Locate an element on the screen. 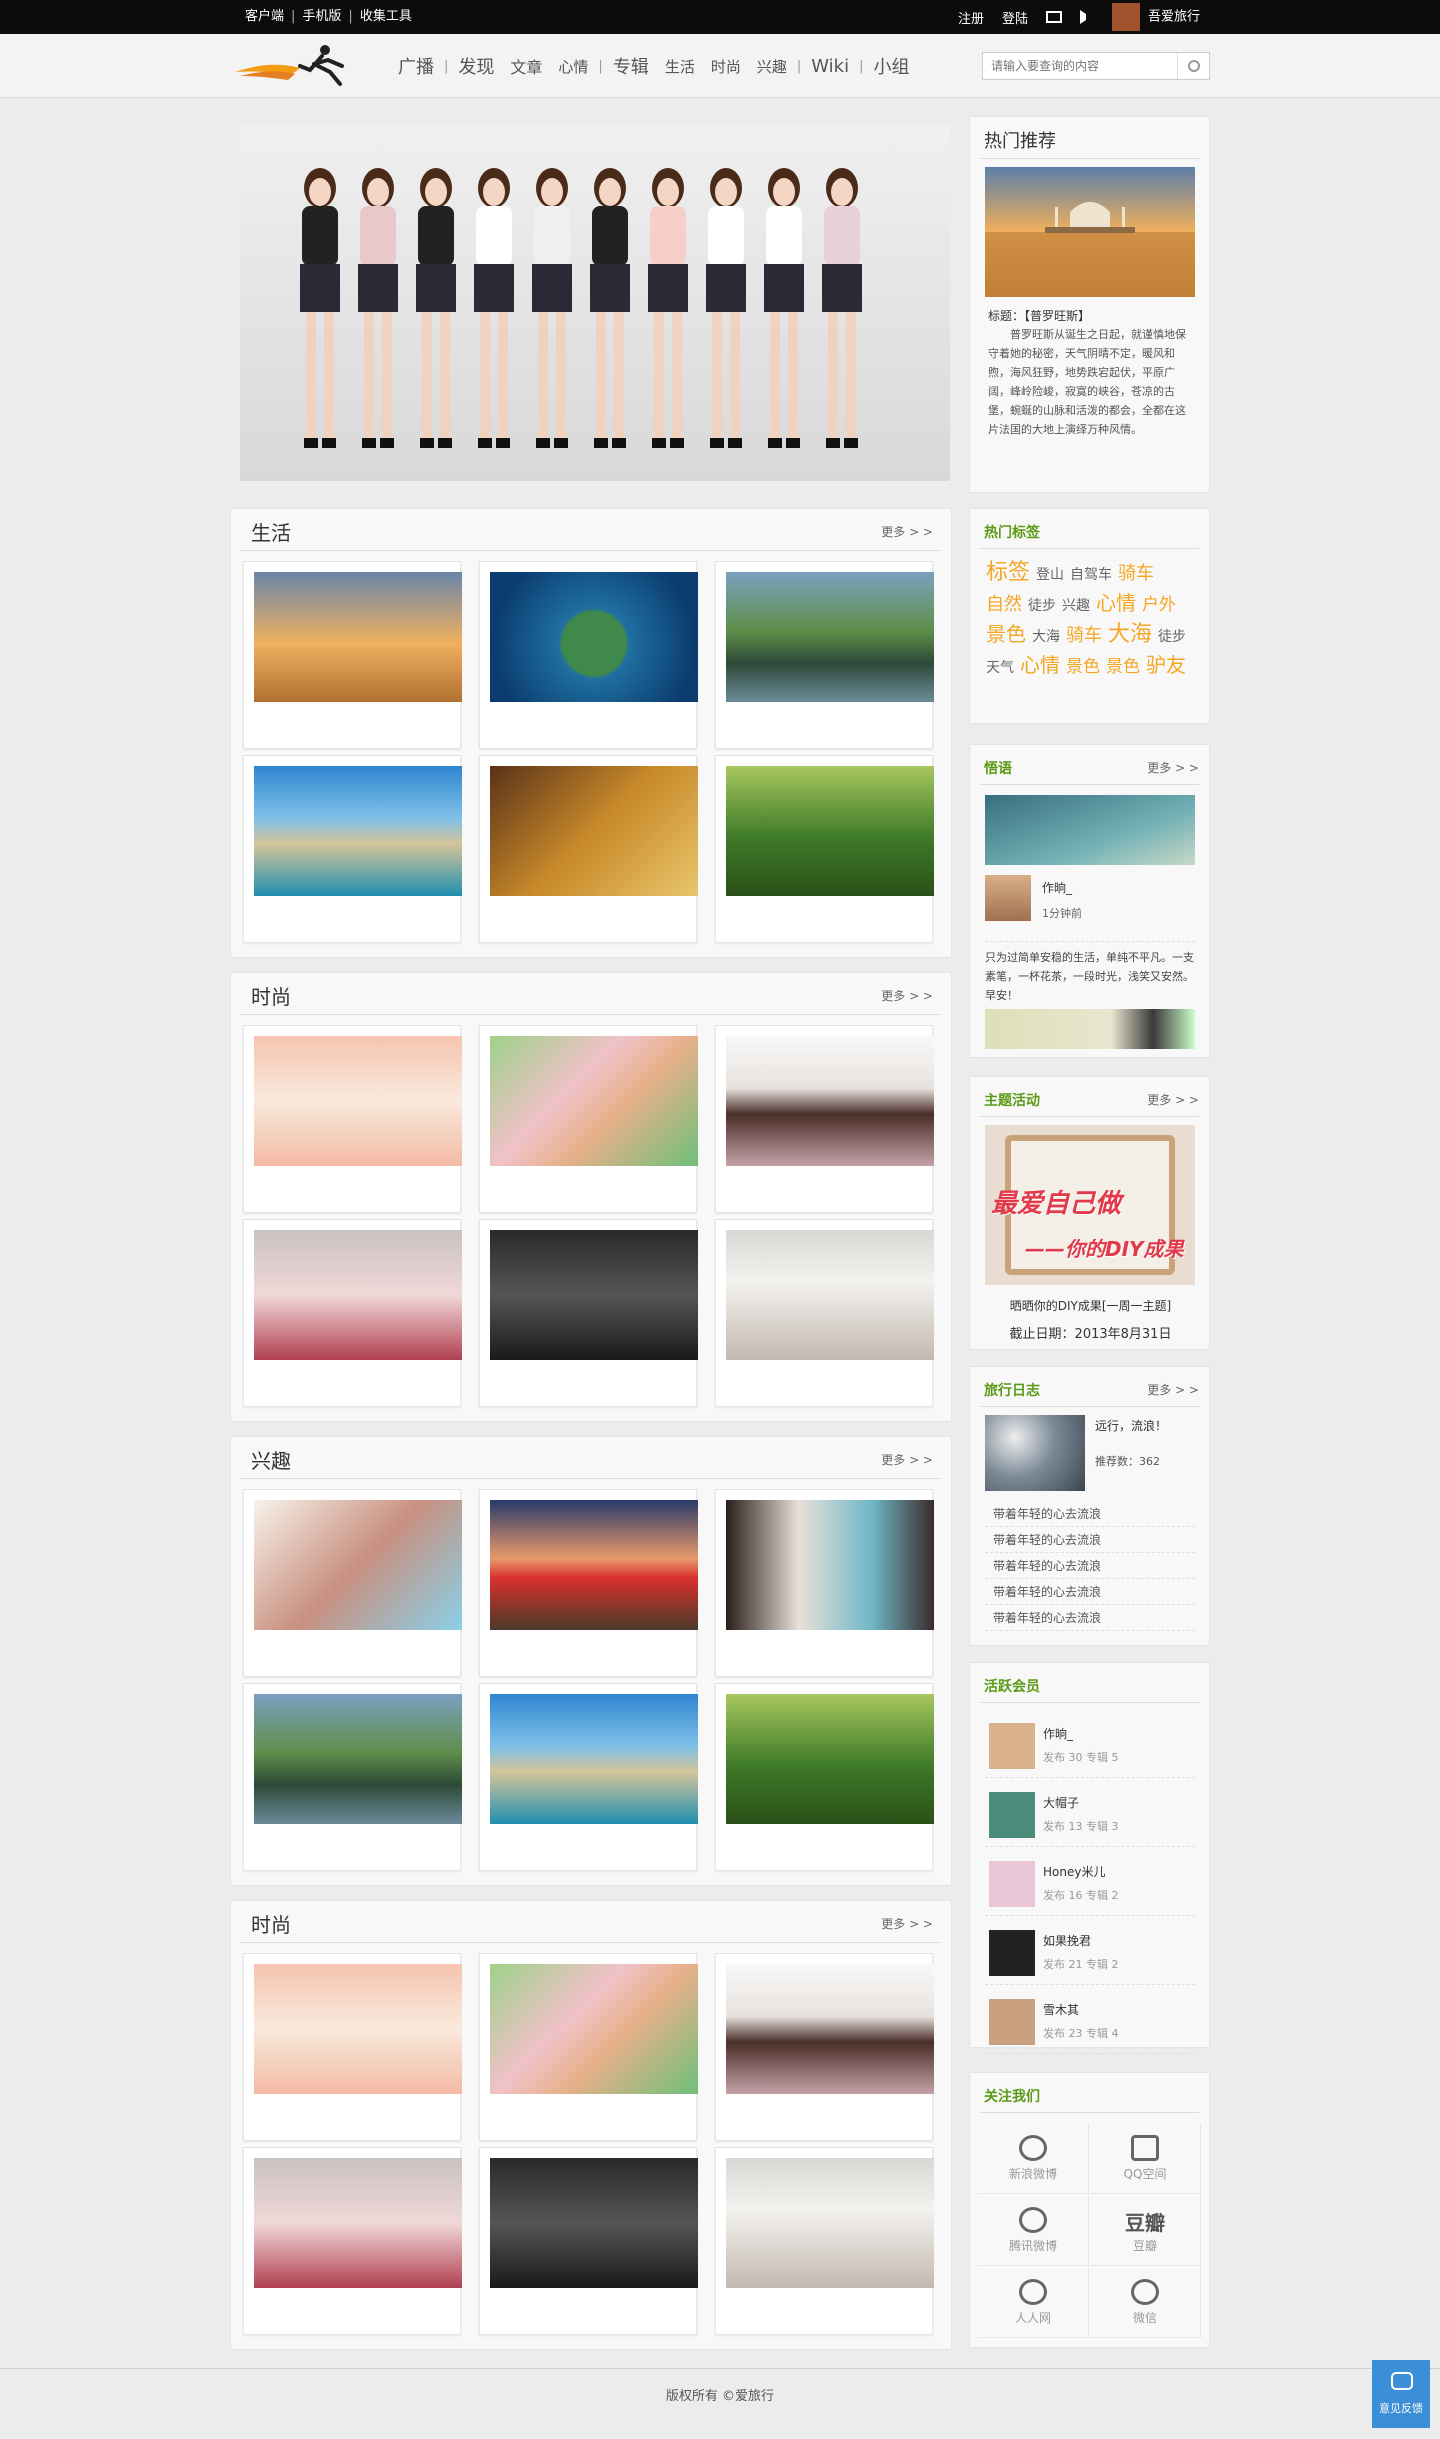 This screenshot has width=1440, height=2439. tag-link: 自驾车 is located at coordinates (1091, 575).